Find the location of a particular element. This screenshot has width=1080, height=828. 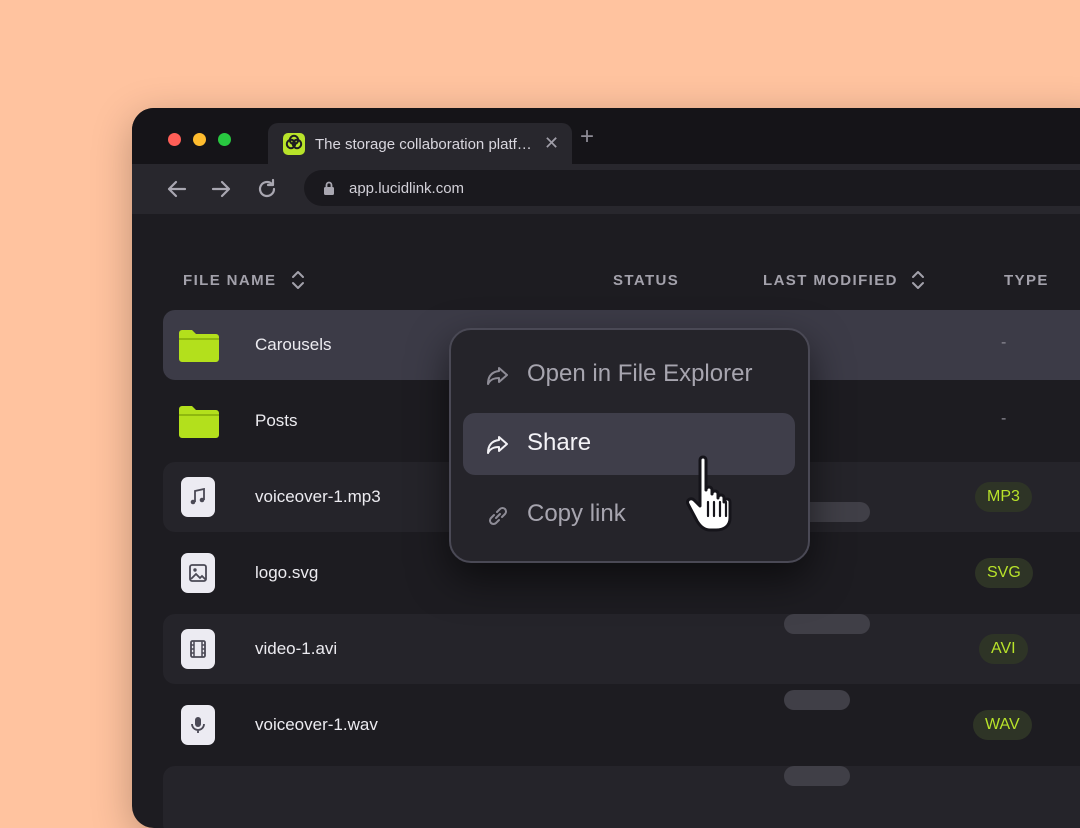

close-window-button is located at coordinates (174, 139).